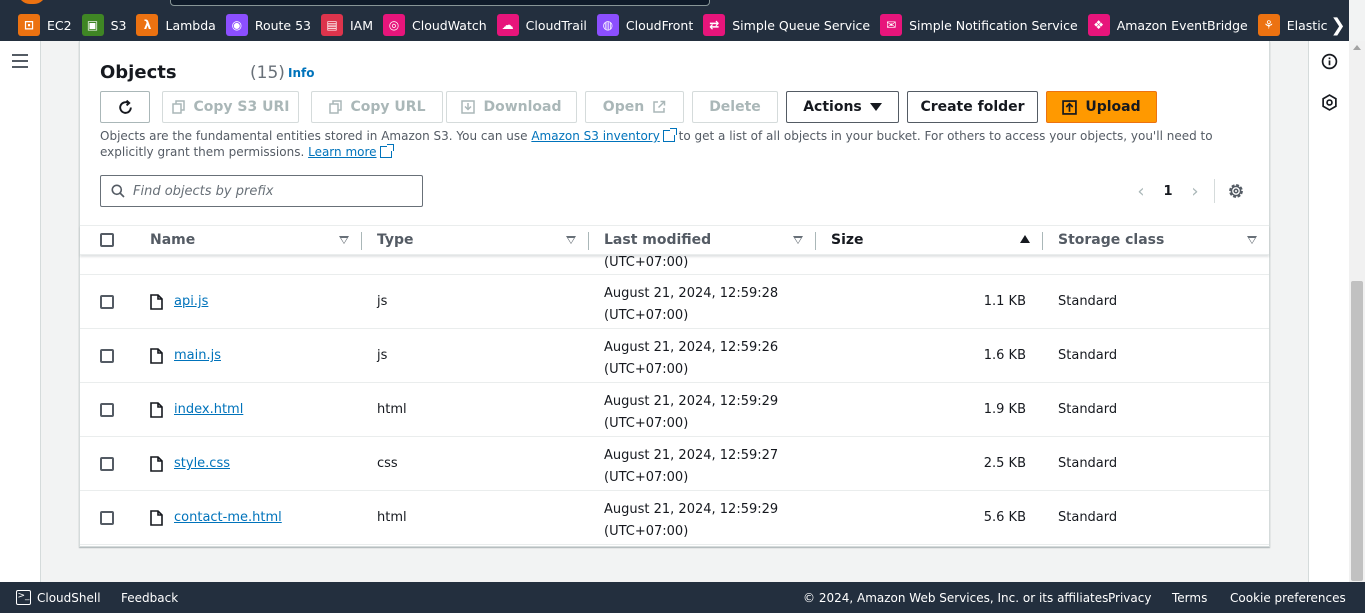 Image resolution: width=1365 pixels, height=613 pixels. Describe the element at coordinates (1168, 191) in the screenshot. I see `page-number: 1` at that location.